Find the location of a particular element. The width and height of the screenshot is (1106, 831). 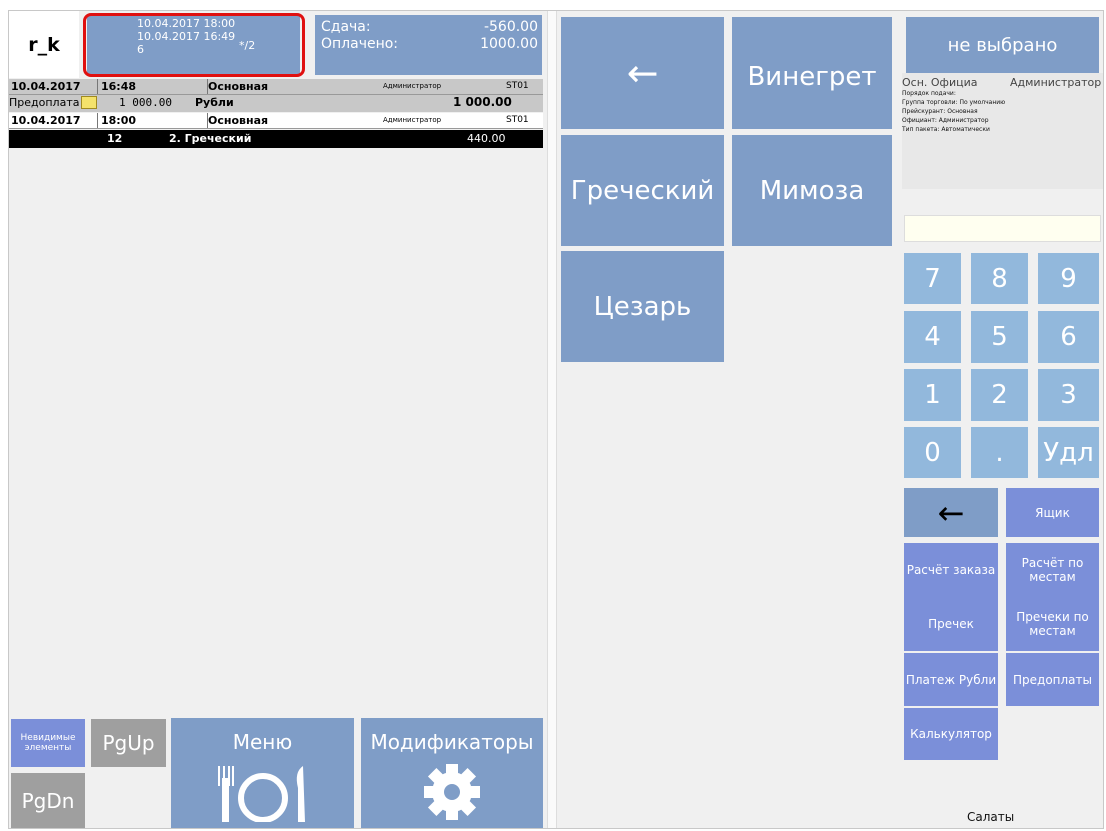

page-up-button: PgUp is located at coordinates (128, 743).